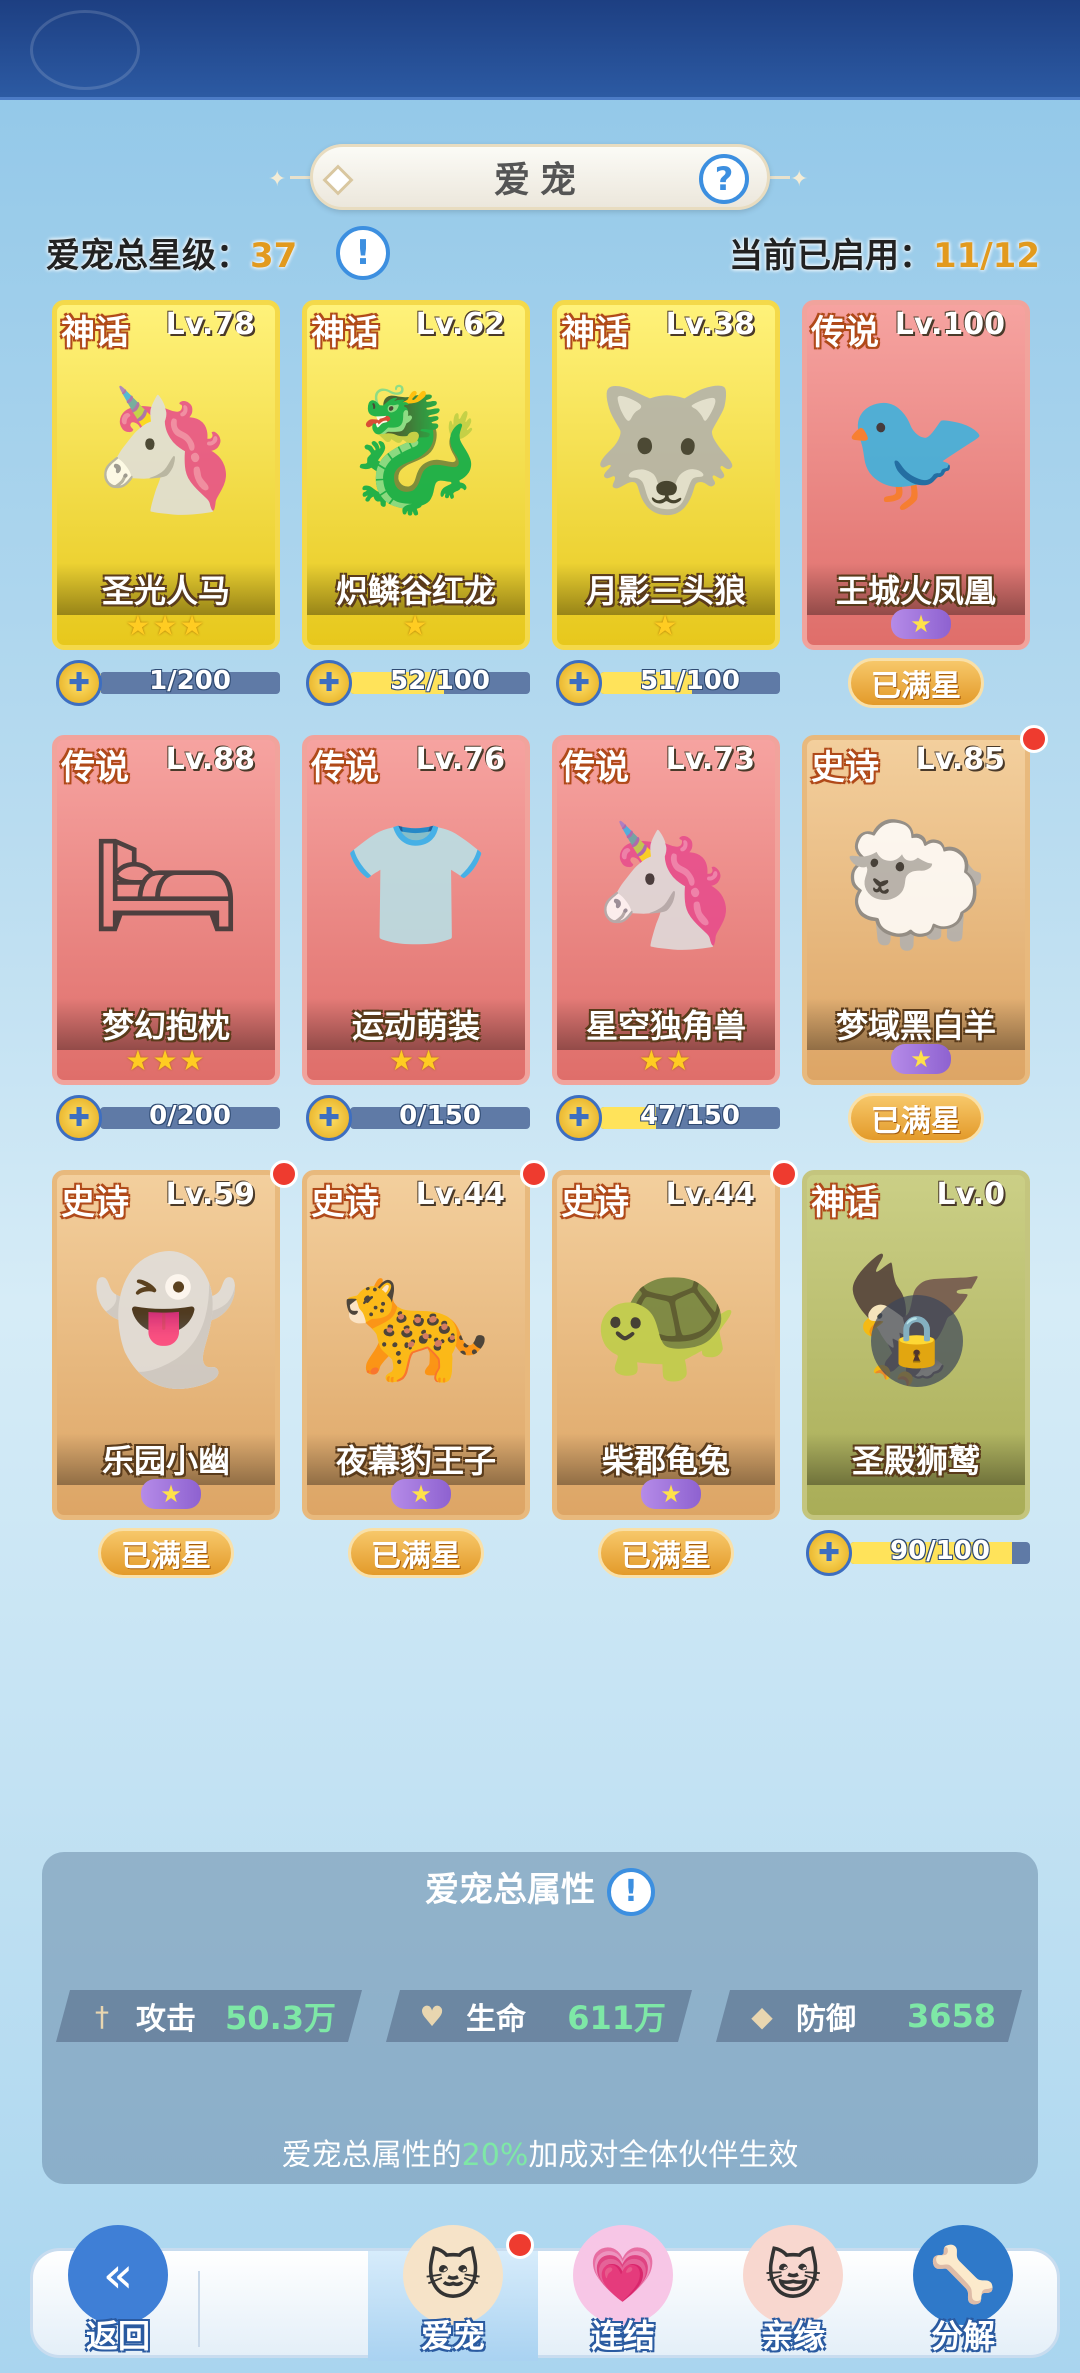 The height and width of the screenshot is (2373, 1080). I want to click on pet-name: 星空独角兽, so click(665, 1026).